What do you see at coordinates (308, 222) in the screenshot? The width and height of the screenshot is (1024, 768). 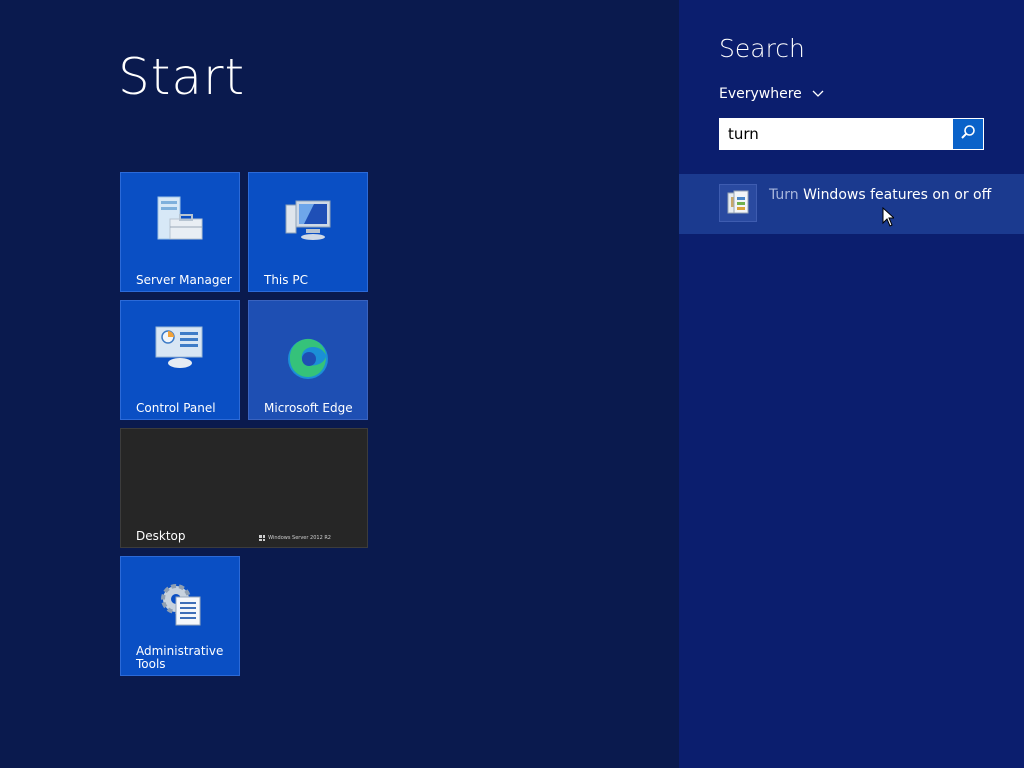 I see `computer-icon` at bounding box center [308, 222].